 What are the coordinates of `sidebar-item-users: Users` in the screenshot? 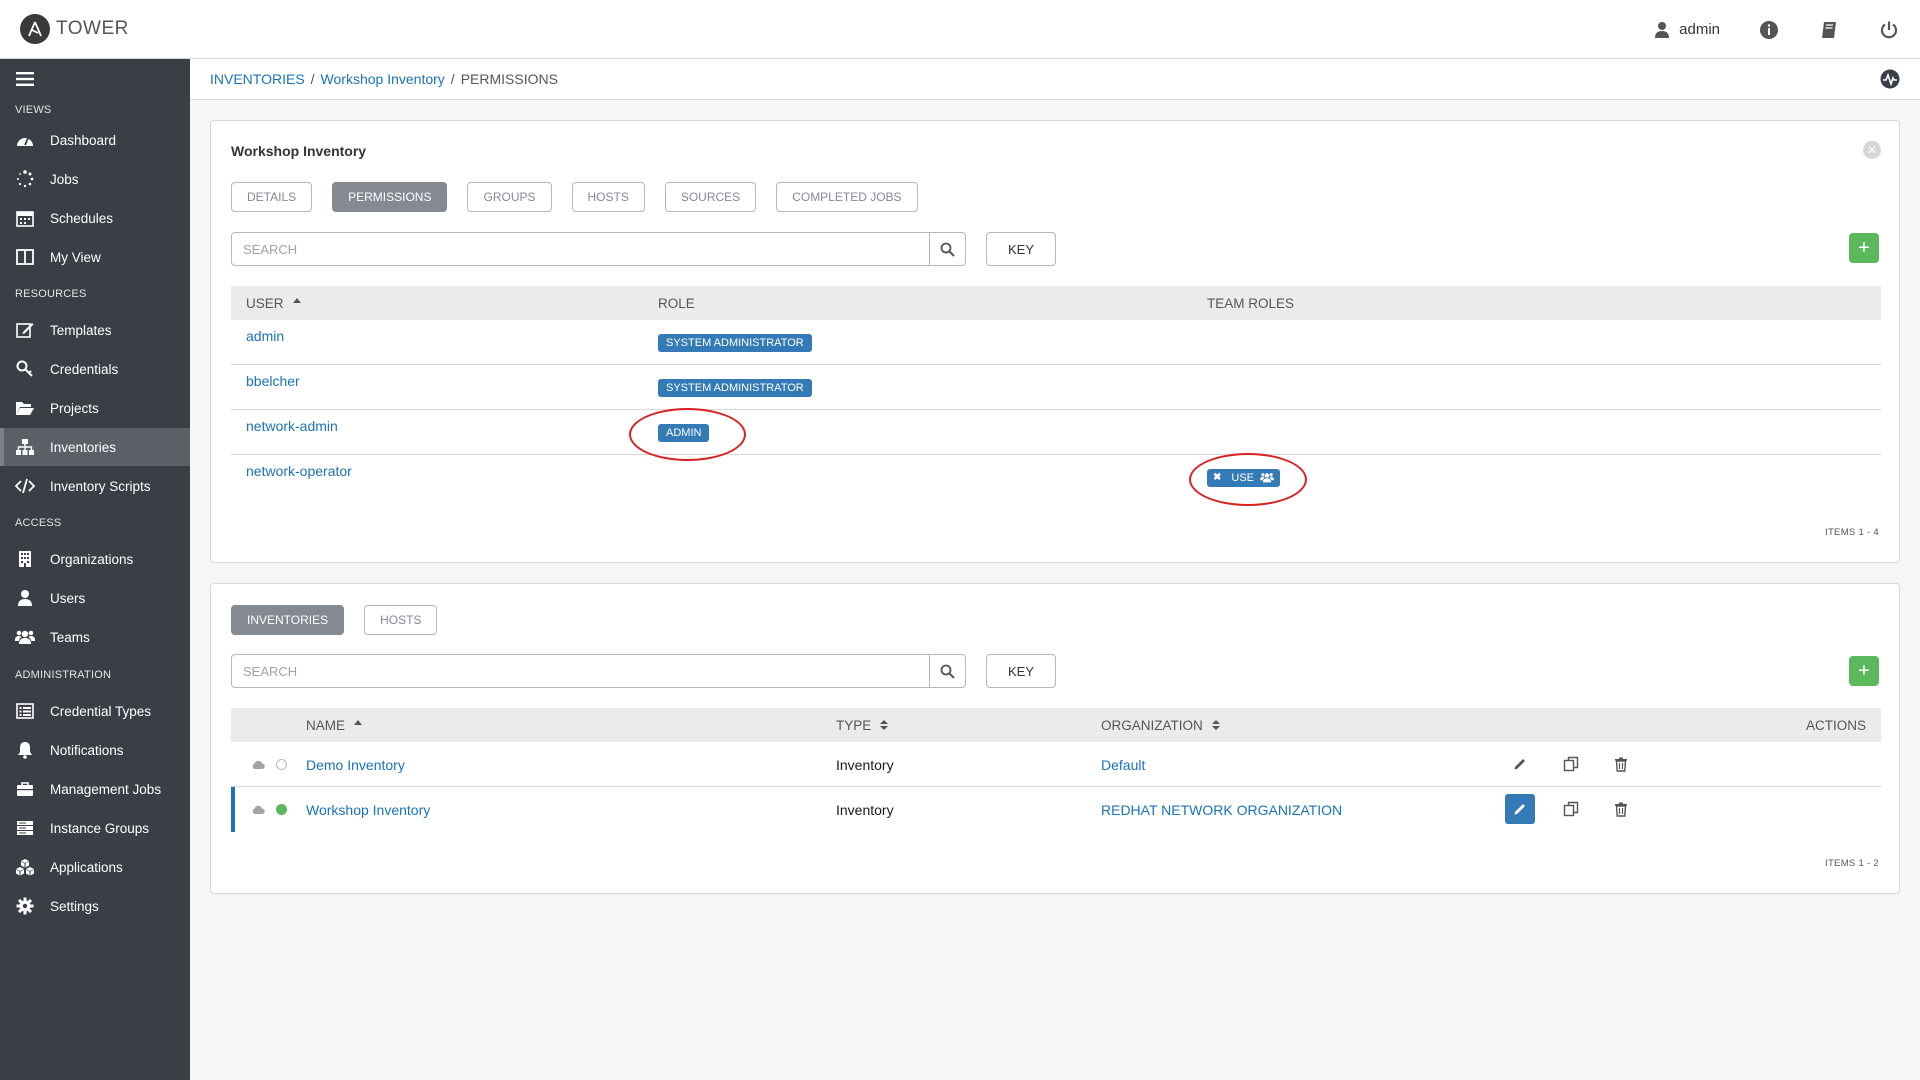 It's located at (95, 598).